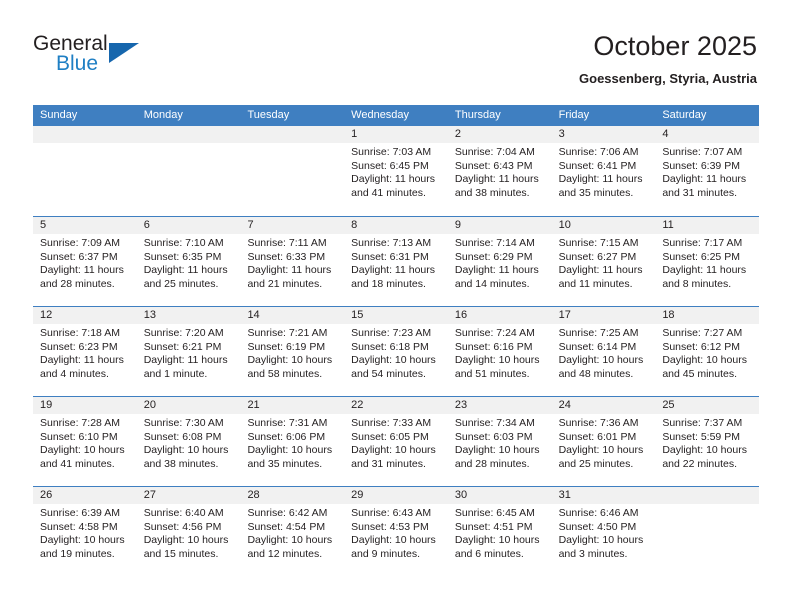  I want to click on logo-secondary-text: Blue, so click(77, 63).